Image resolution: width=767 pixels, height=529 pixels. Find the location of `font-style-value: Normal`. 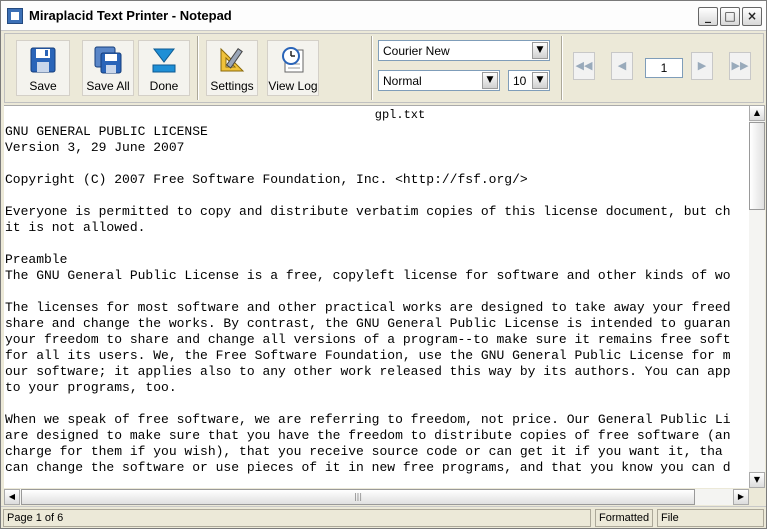

font-style-value: Normal is located at coordinates (402, 81).